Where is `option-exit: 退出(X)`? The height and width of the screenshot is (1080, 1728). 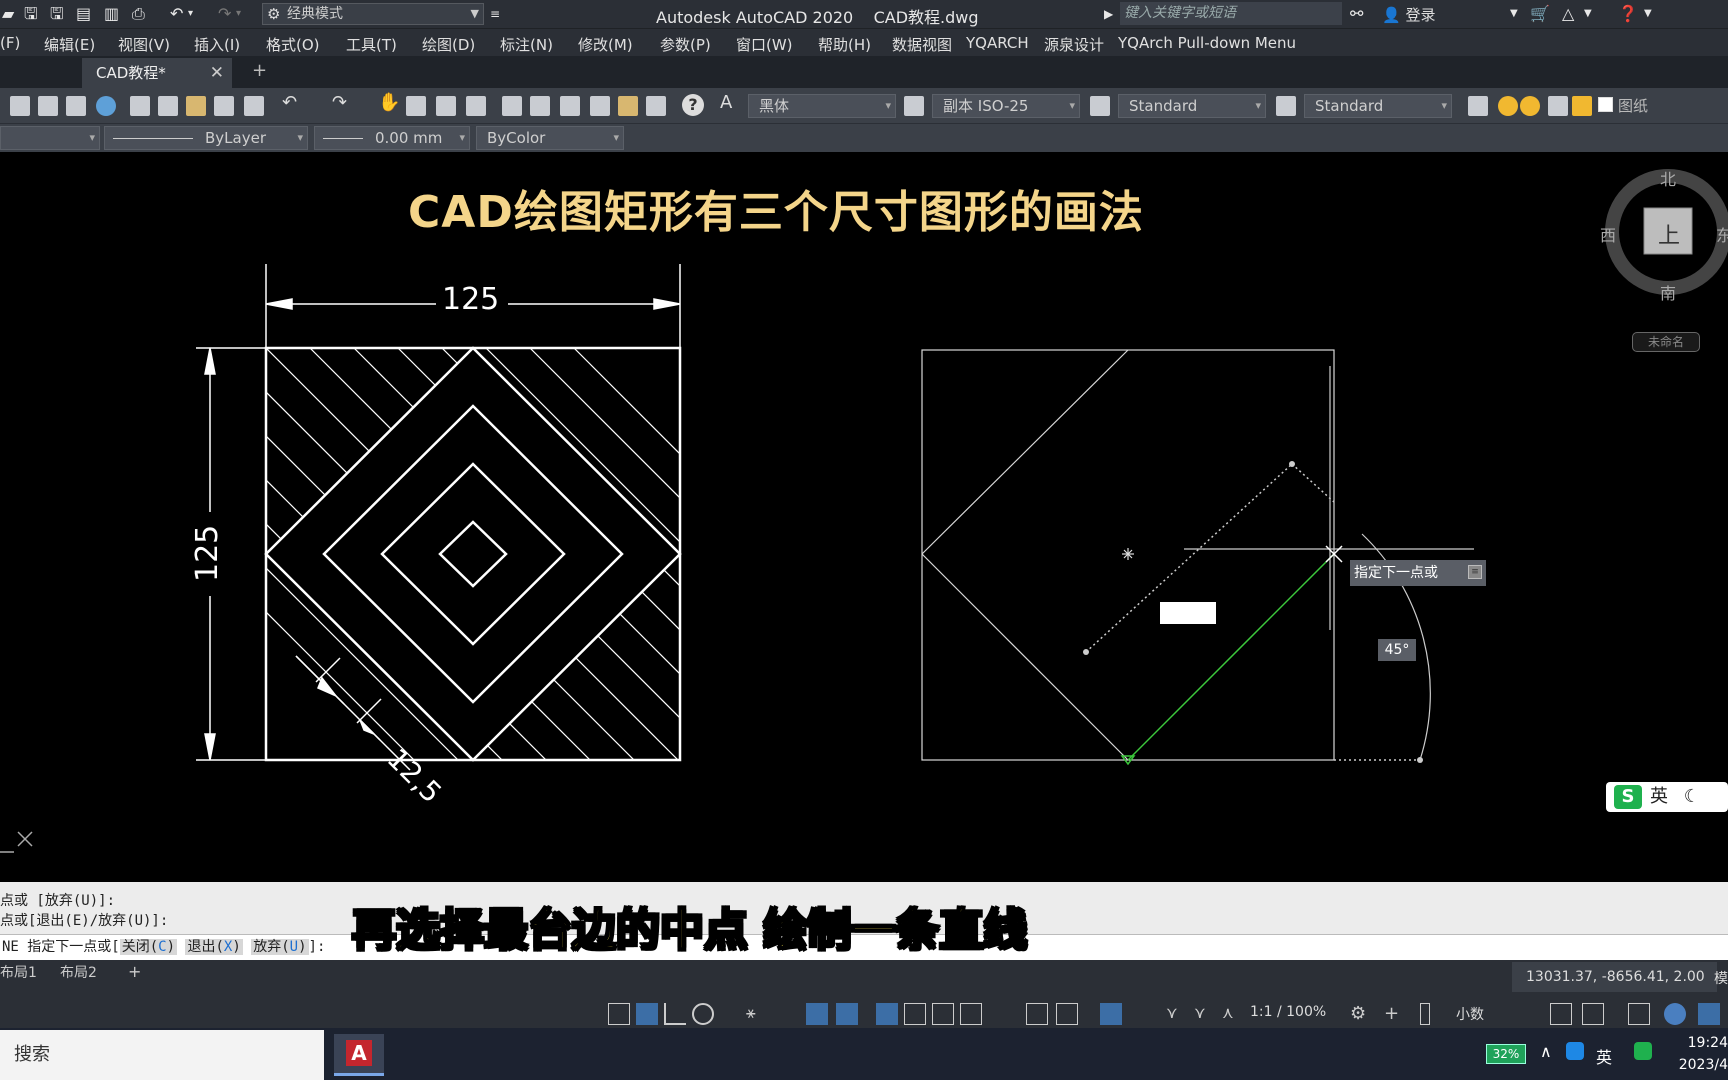
option-exit: 退出(X) is located at coordinates (214, 947).